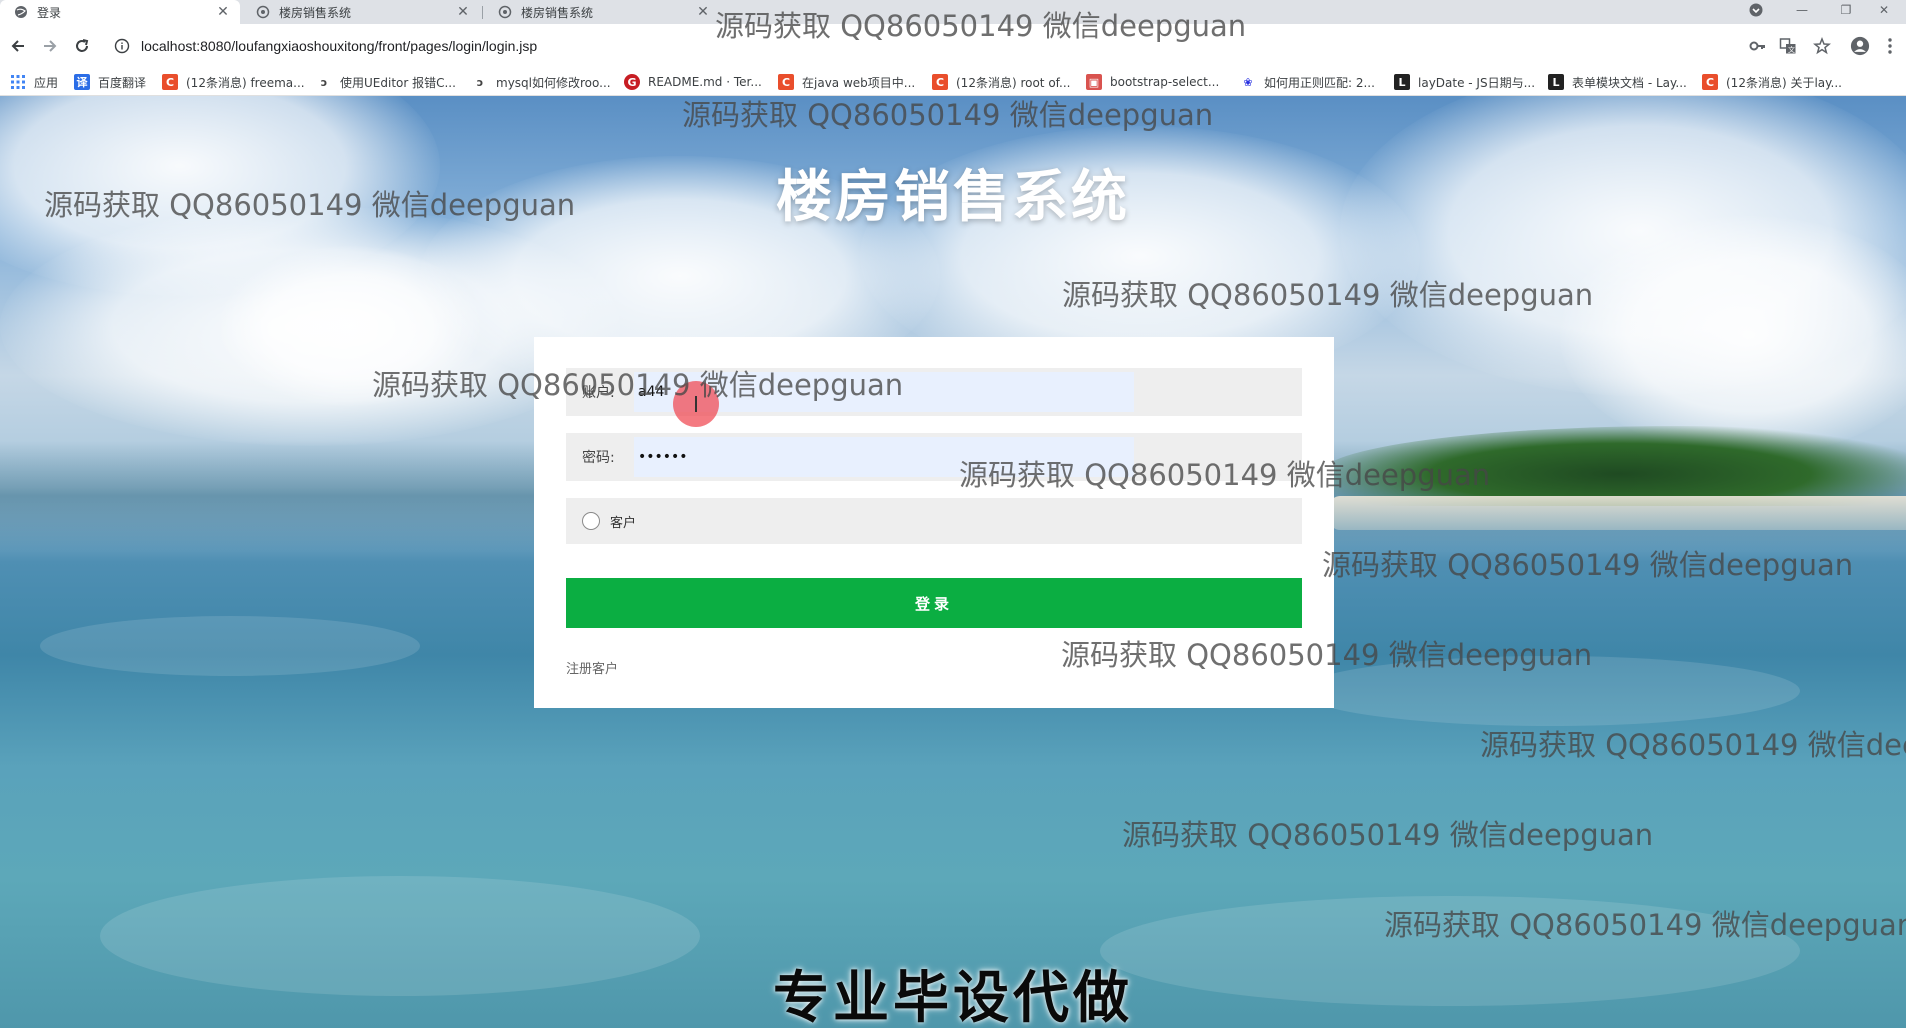 The image size is (1906, 1028). I want to click on tab-search-icon, so click(1756, 10).